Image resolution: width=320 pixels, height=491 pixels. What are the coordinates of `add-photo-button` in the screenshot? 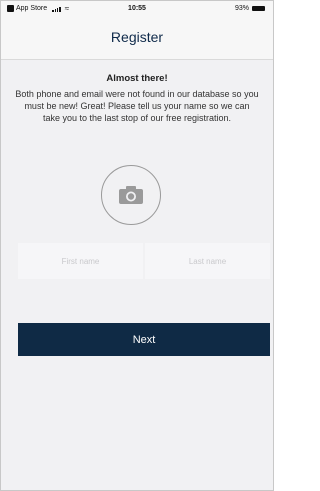 It's located at (131, 195).